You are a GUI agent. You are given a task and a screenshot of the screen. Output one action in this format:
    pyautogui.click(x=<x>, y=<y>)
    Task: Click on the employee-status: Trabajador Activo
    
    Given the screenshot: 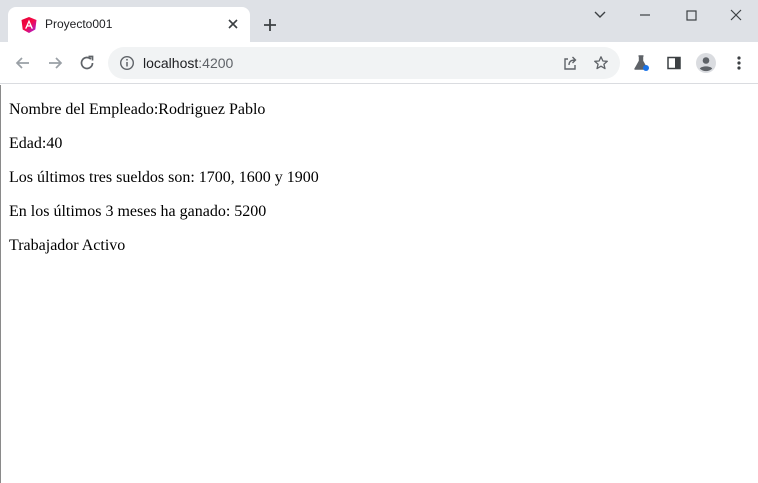 What is the action you would take?
    pyautogui.click(x=67, y=245)
    